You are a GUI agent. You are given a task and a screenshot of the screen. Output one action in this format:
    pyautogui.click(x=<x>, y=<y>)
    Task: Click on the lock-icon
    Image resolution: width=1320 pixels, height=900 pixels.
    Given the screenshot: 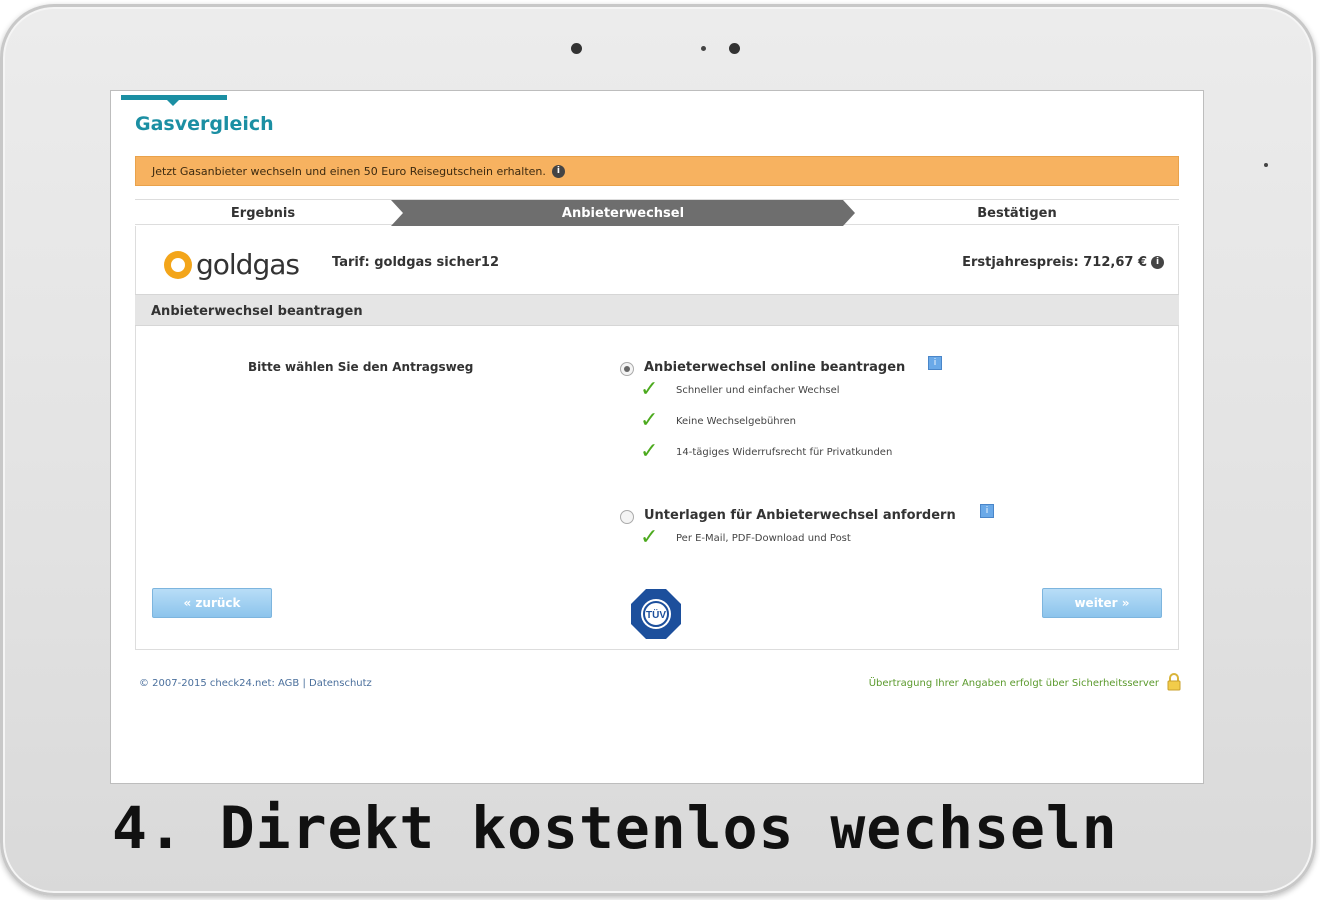 What is the action you would take?
    pyautogui.click(x=1174, y=682)
    